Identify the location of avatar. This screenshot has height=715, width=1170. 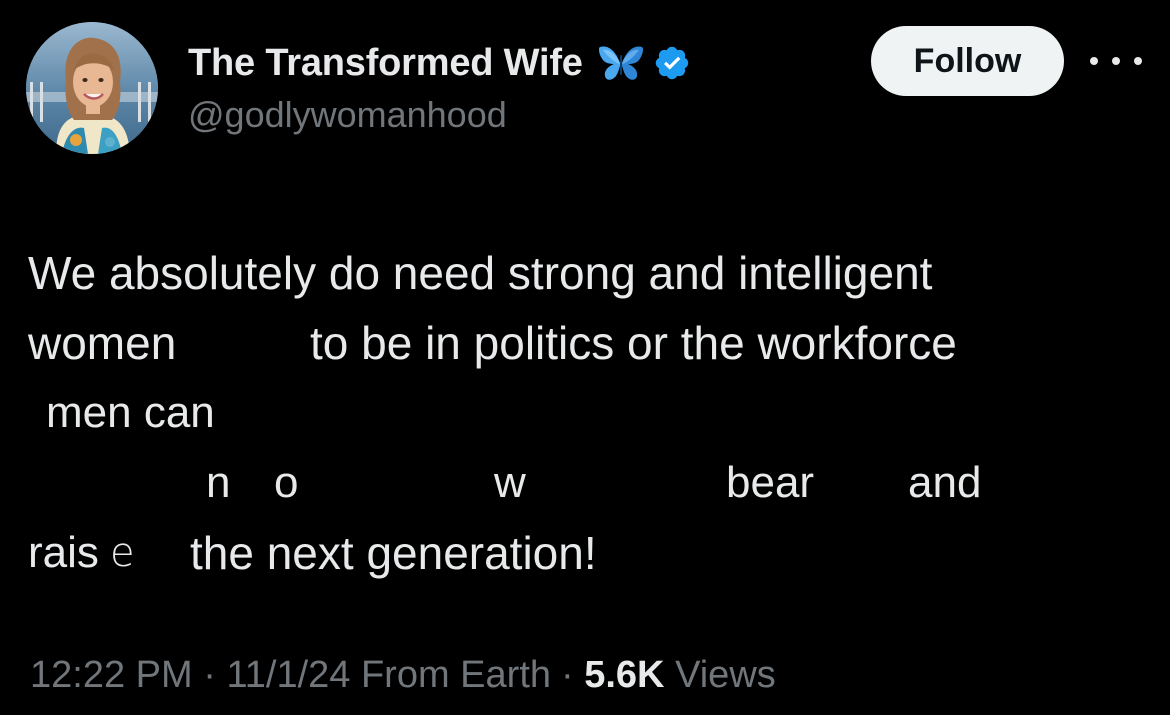
(92, 88).